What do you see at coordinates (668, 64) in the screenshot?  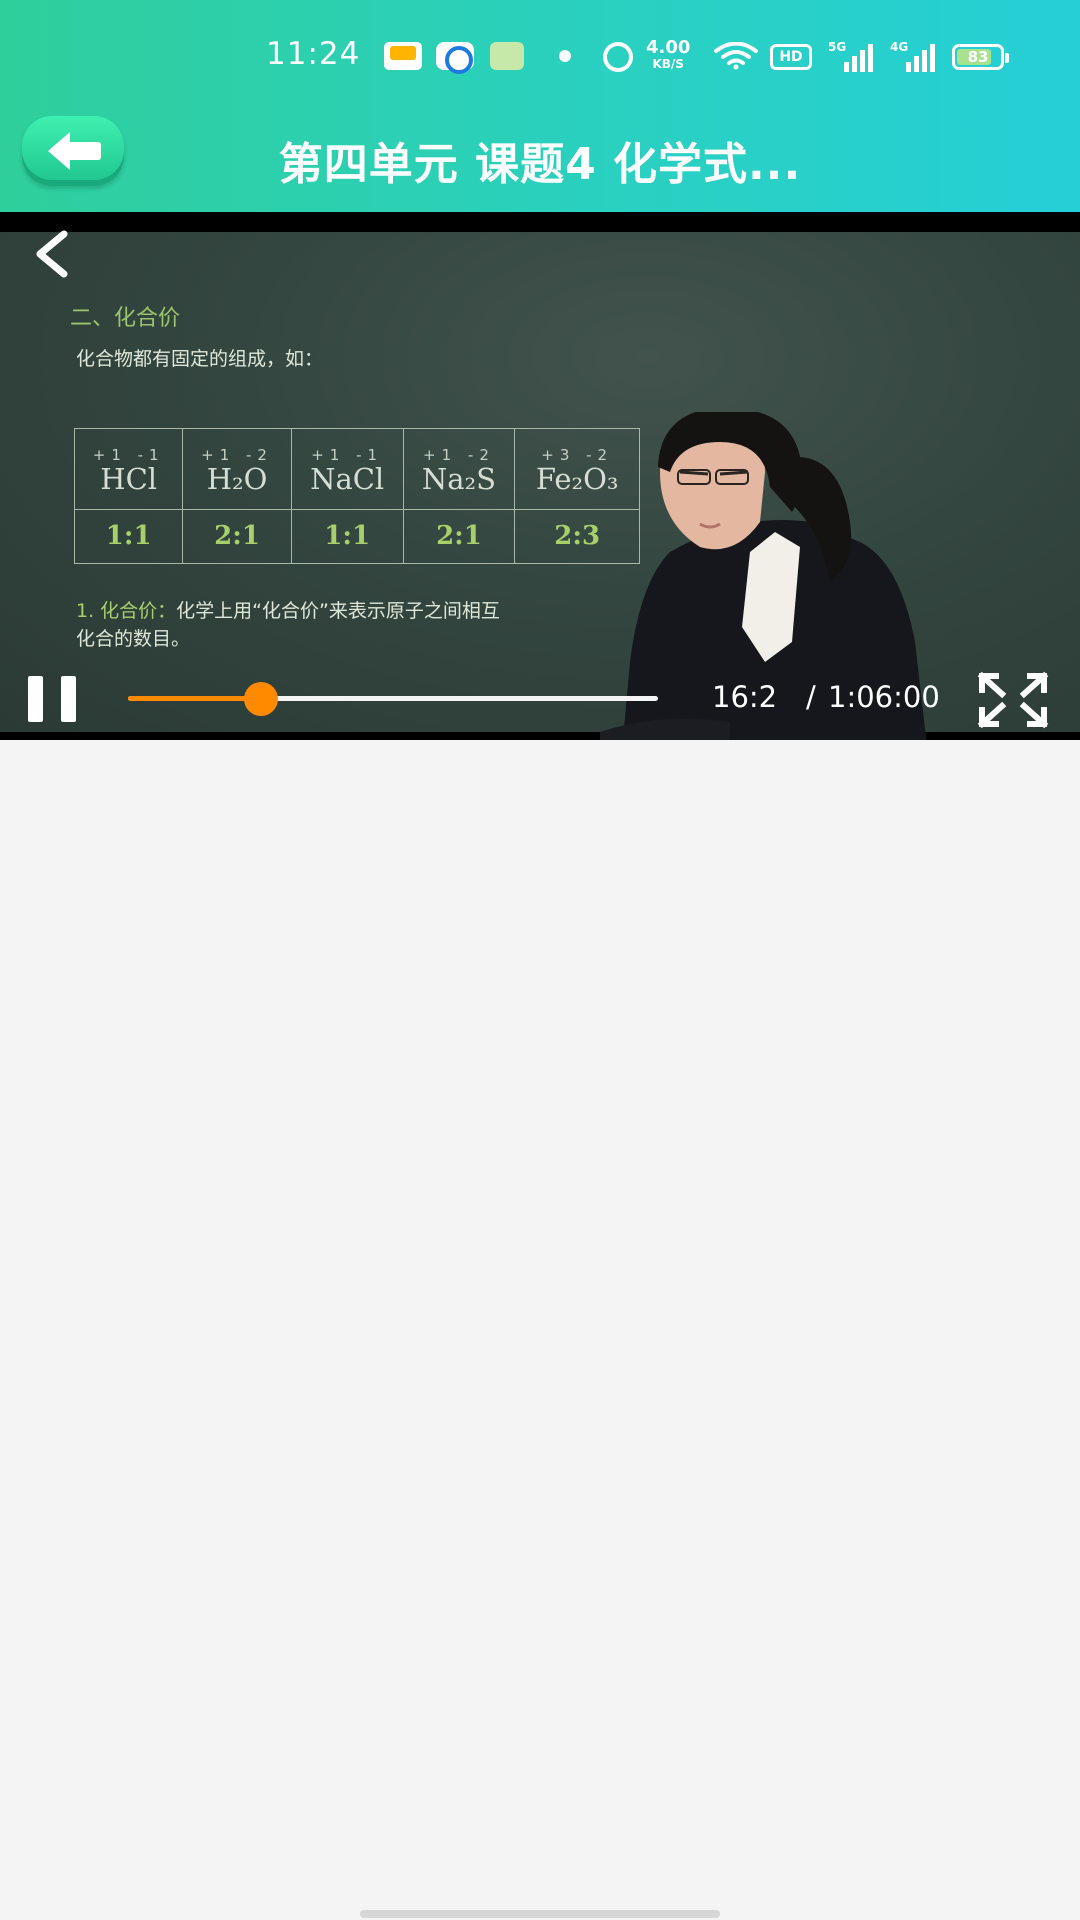 I see `net-speed-unit: KB/S` at bounding box center [668, 64].